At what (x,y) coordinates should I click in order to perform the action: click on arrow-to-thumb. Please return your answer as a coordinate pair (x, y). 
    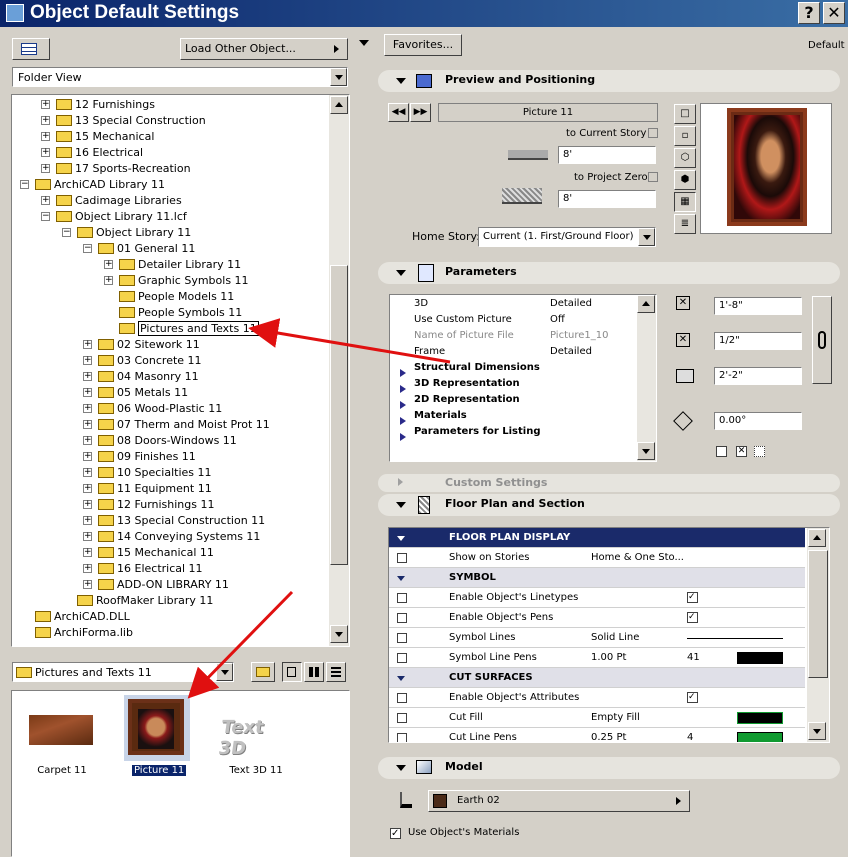
    Looking at the image, I should click on (240, 644).